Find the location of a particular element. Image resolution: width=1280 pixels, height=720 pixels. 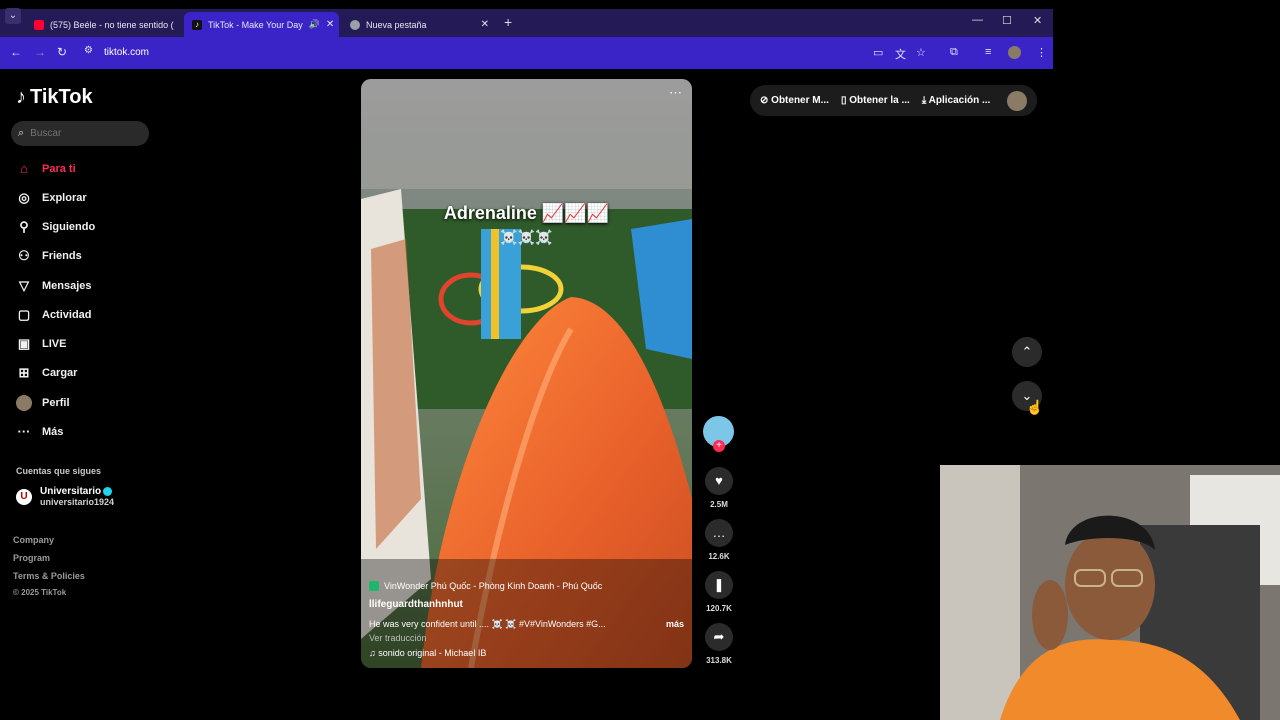

tab-new: Nueva pestaña ✕ is located at coordinates (419, 24).